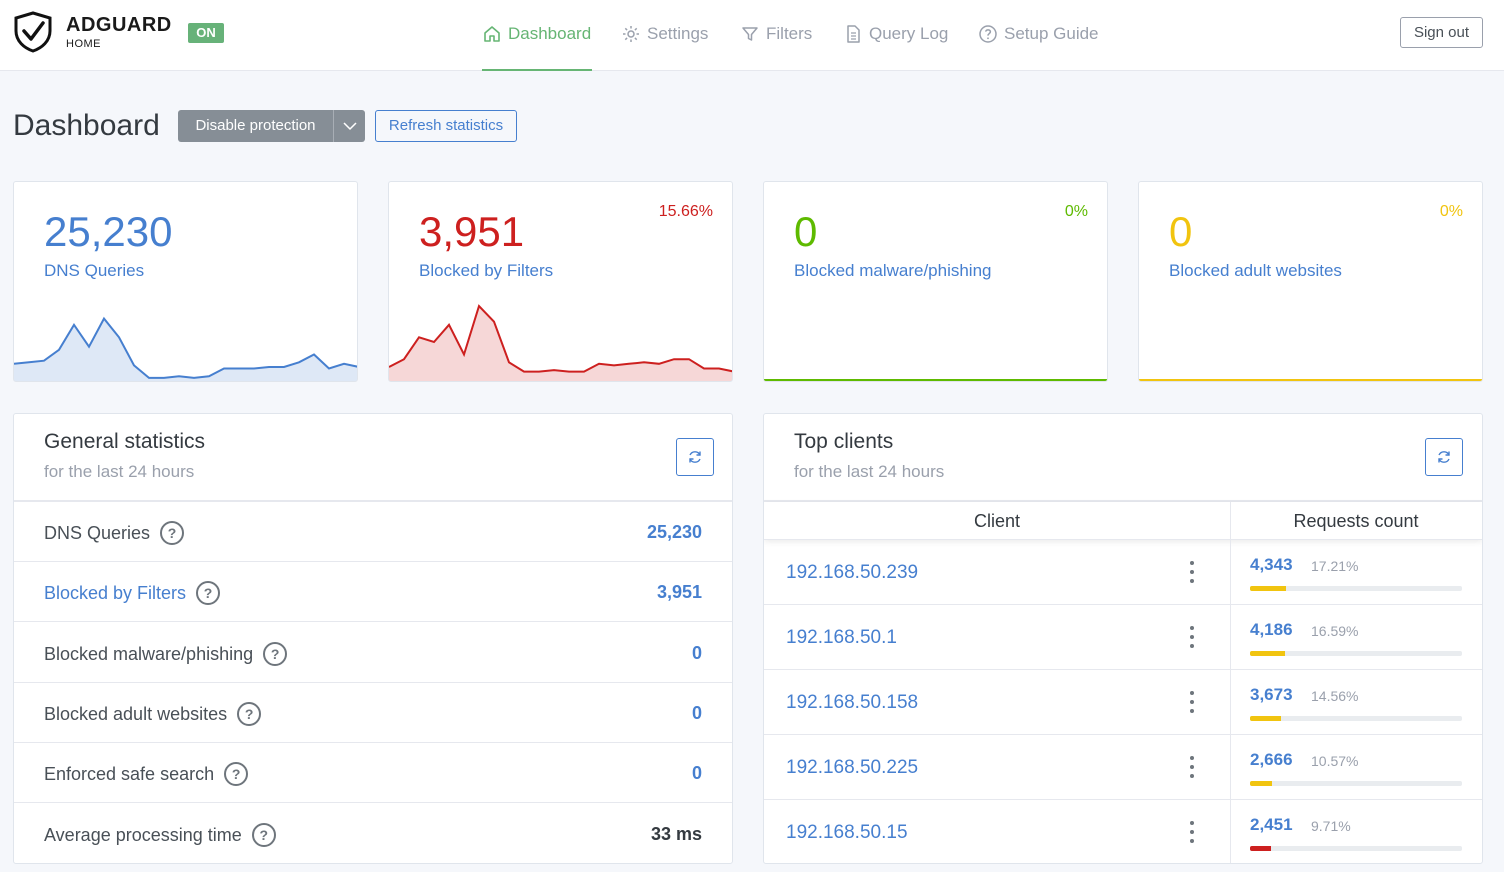 Image resolution: width=1504 pixels, height=872 pixels. I want to click on table-row: 192.168.50.158 3,673 14.56%, so click(1123, 702).